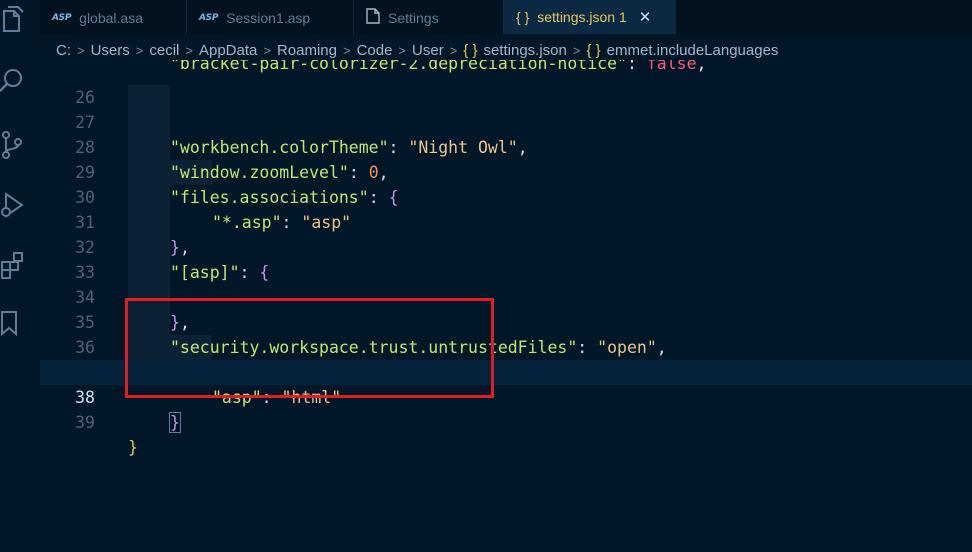 This screenshot has width=972, height=552. Describe the element at coordinates (309, 348) in the screenshot. I see `highlight-annotation-box` at that location.